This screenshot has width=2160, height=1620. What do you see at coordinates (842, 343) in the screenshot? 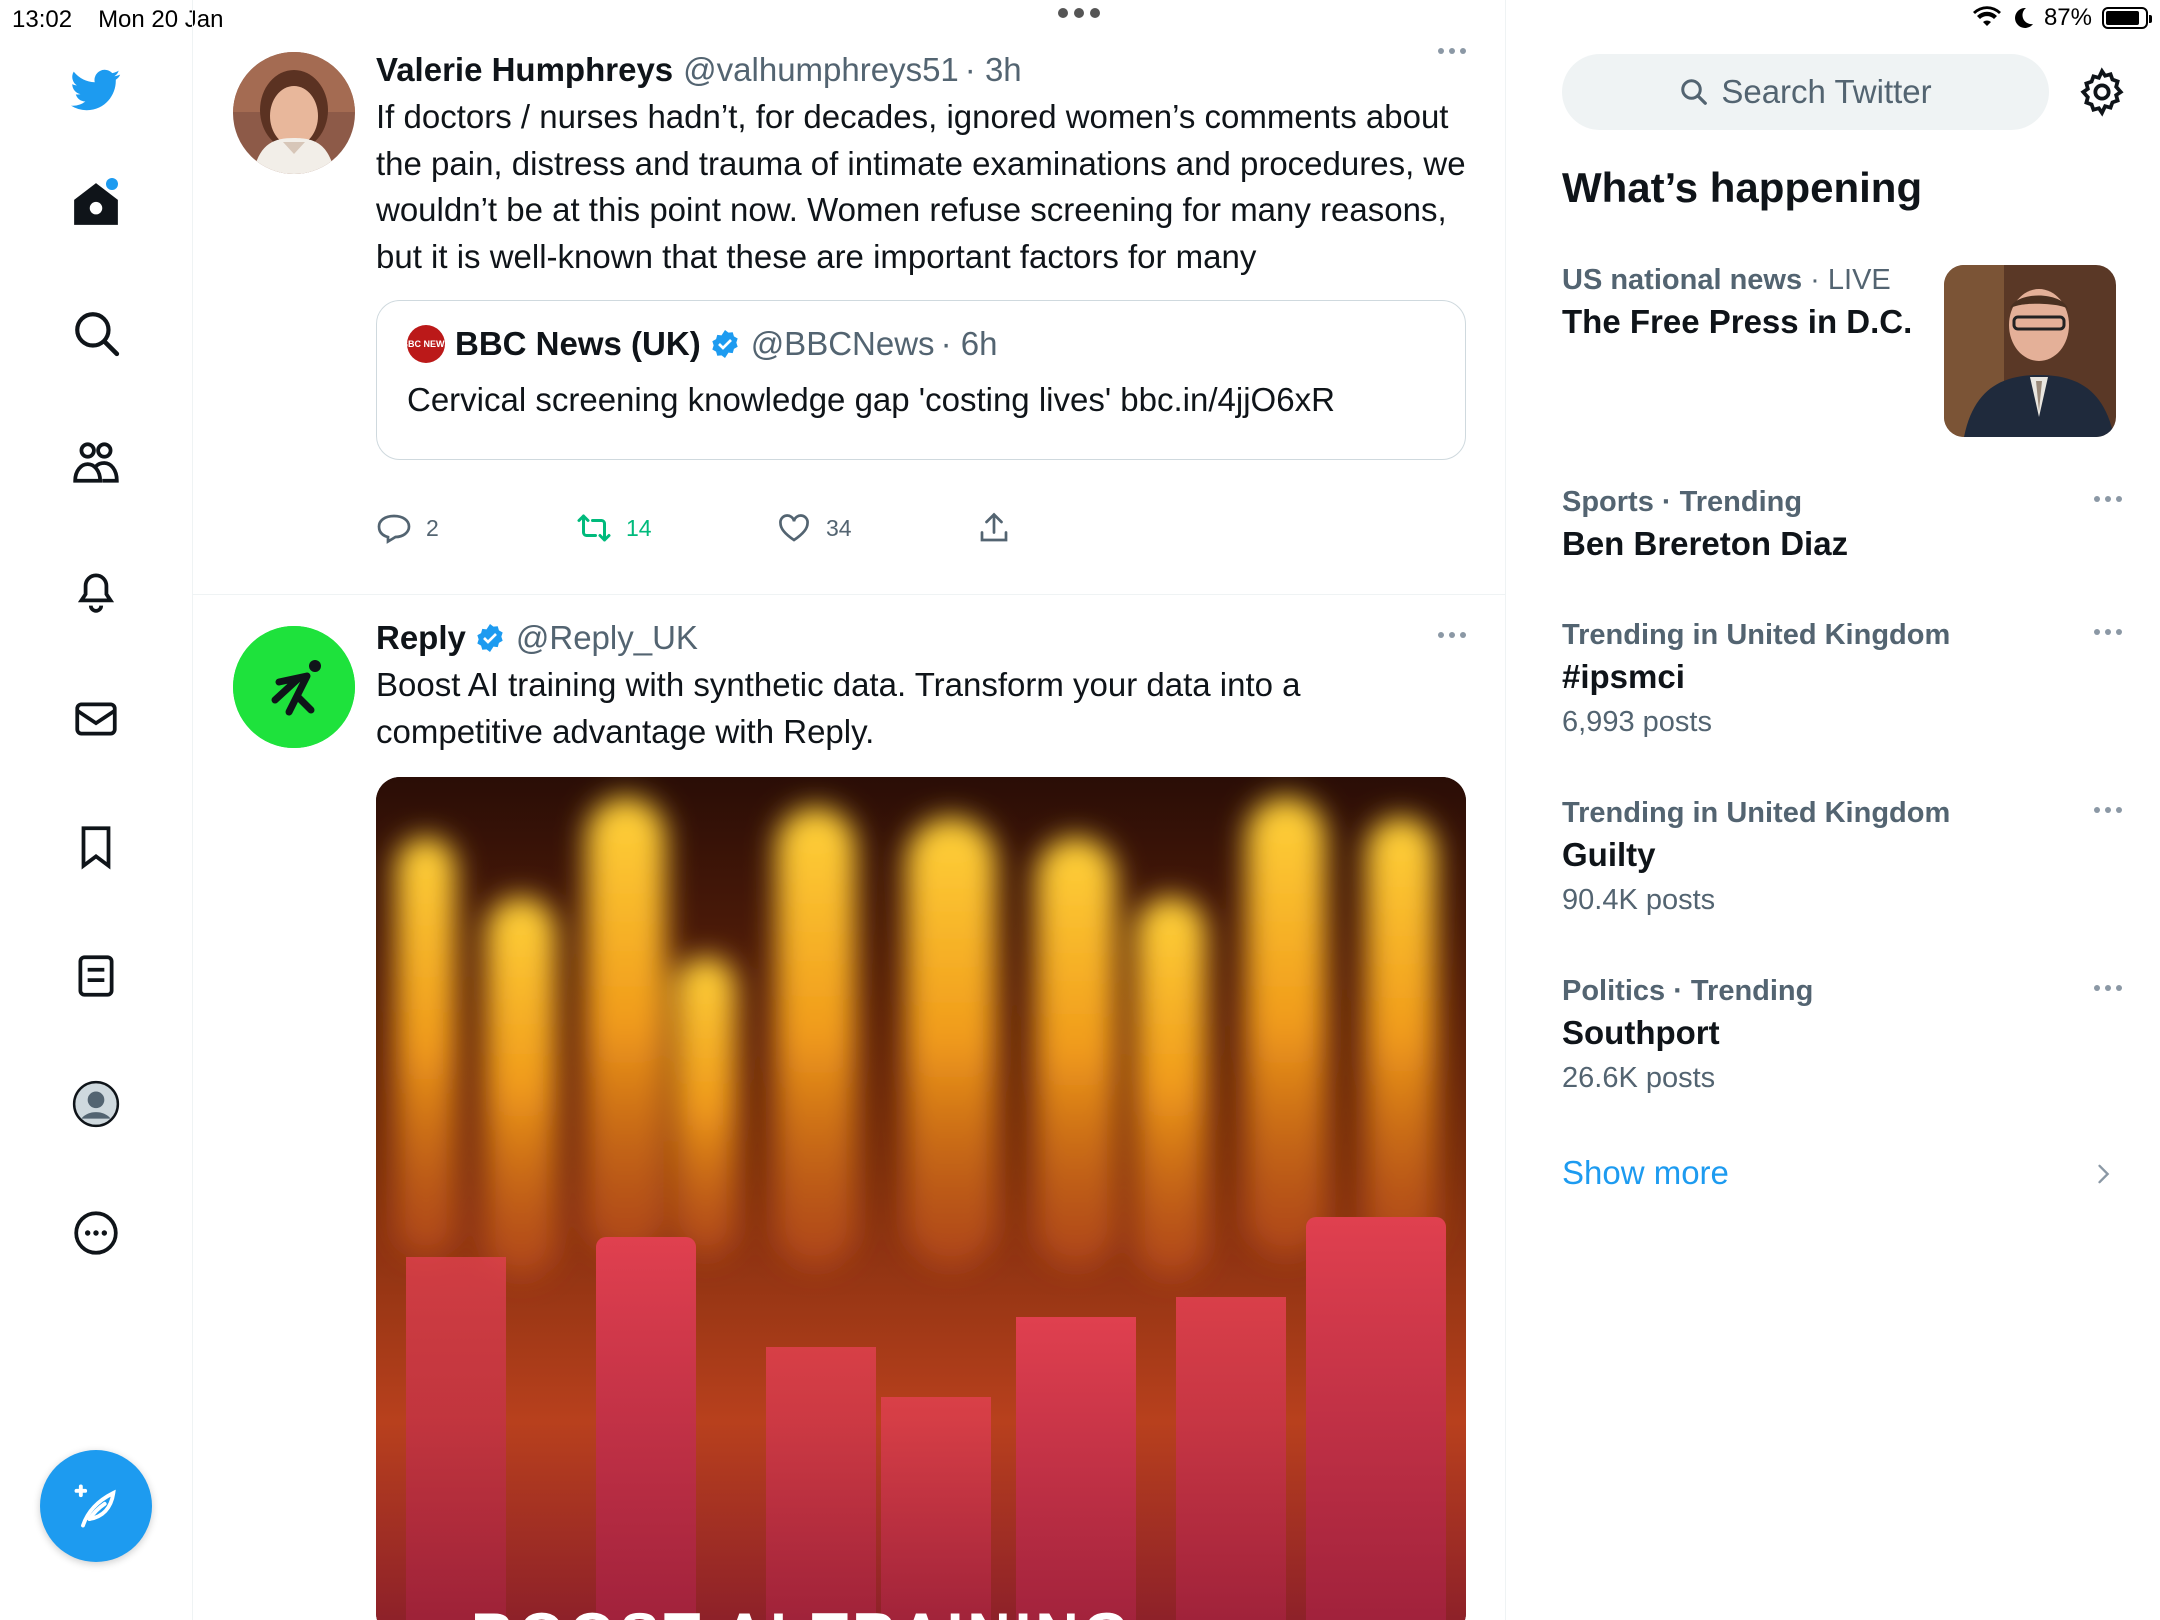
I see `quoted-author-handle: @BBCNews` at bounding box center [842, 343].